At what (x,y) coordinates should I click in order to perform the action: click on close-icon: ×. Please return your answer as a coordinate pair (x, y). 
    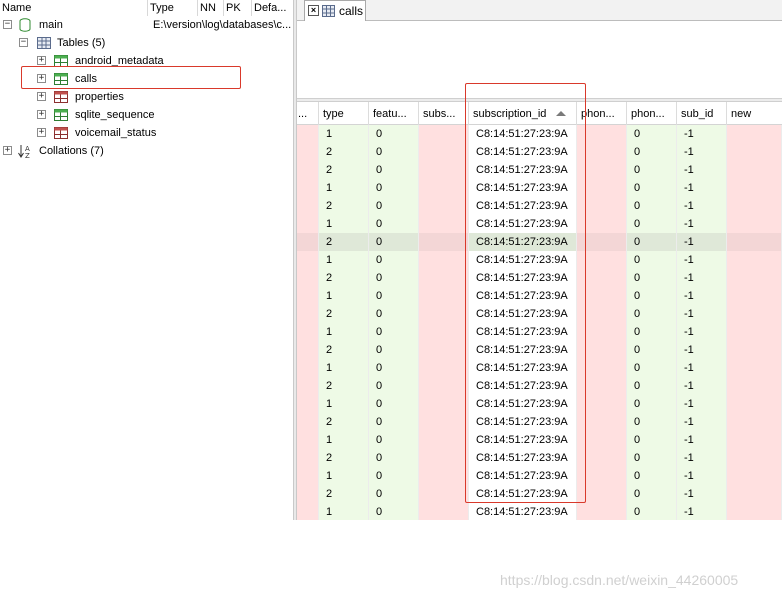
    Looking at the image, I should click on (313, 10).